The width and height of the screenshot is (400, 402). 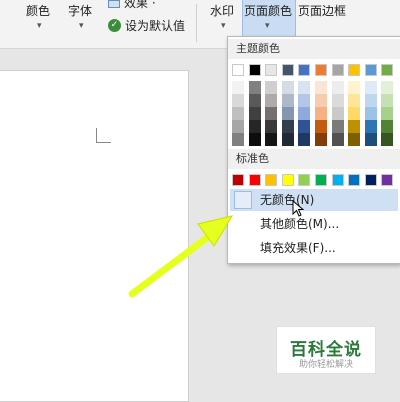 I want to click on watermark-chevron-down-icon: ▾, so click(x=223, y=26).